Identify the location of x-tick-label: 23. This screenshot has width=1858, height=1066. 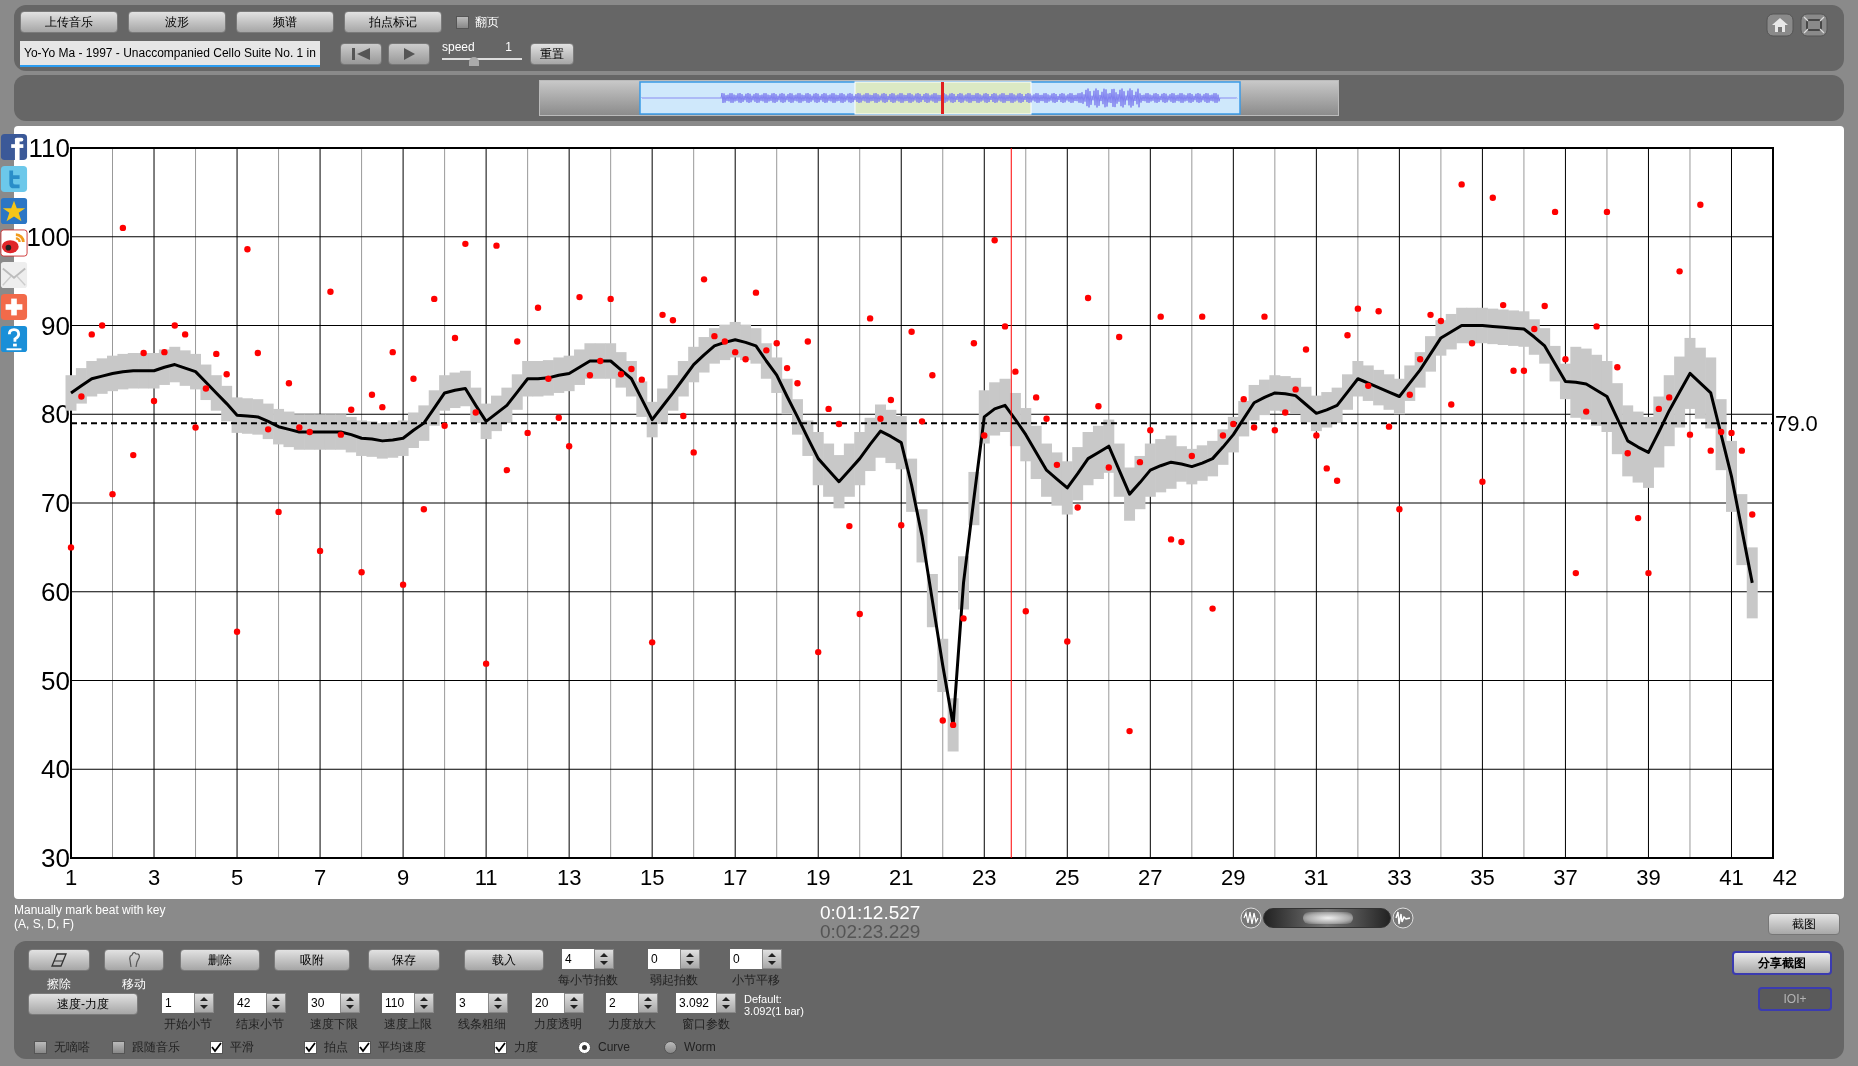
(984, 877).